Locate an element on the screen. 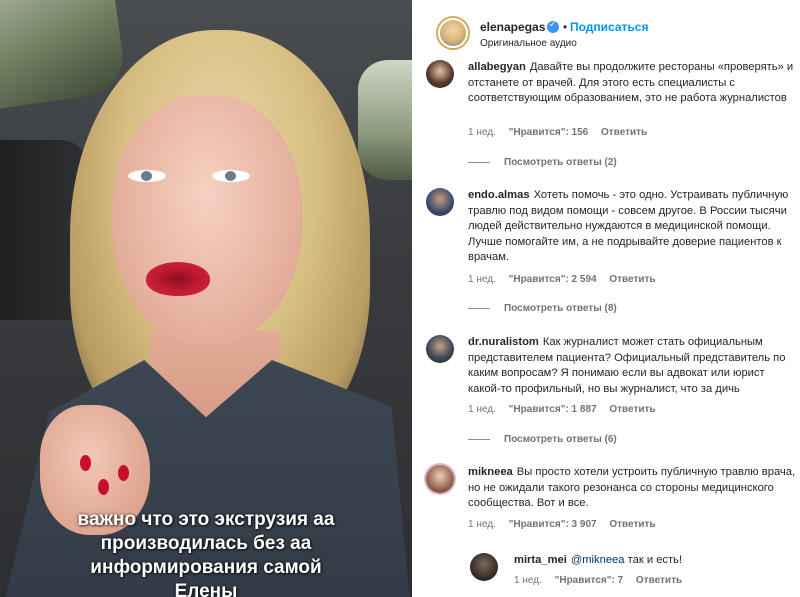  reply-text: так и есть! is located at coordinates (653, 560).